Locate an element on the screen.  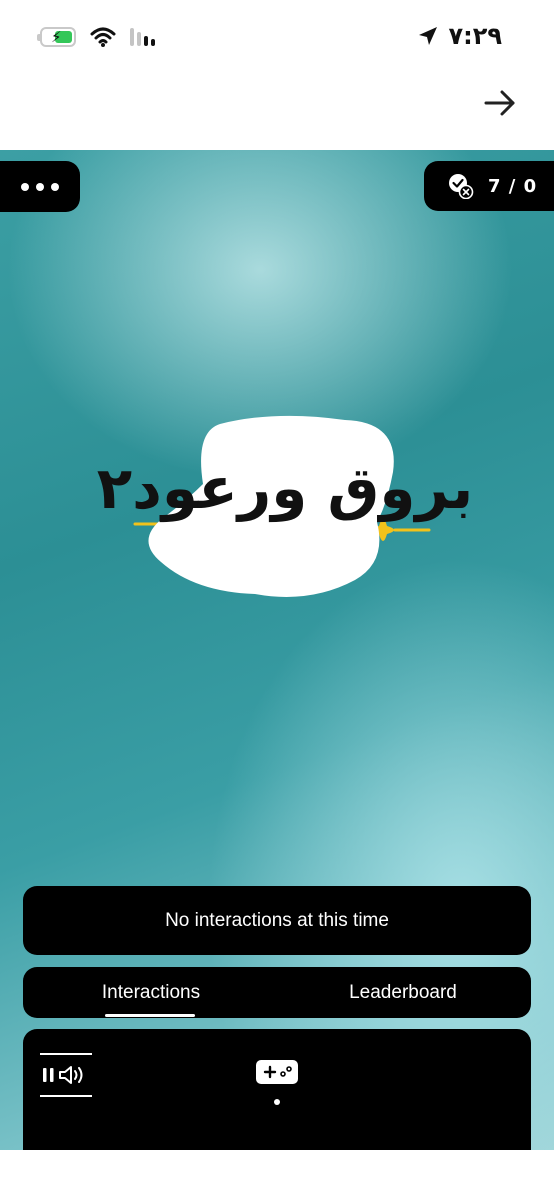
location-arrow-icon is located at coordinates (428, 36).